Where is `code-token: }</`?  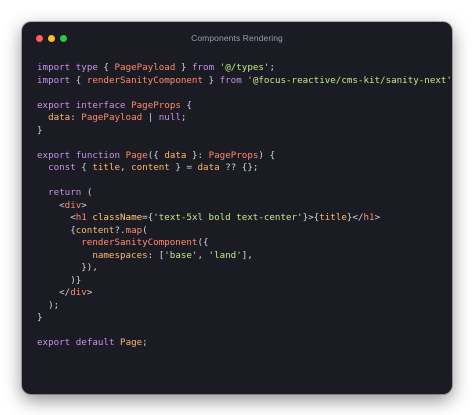
code-token: }</ is located at coordinates (355, 217).